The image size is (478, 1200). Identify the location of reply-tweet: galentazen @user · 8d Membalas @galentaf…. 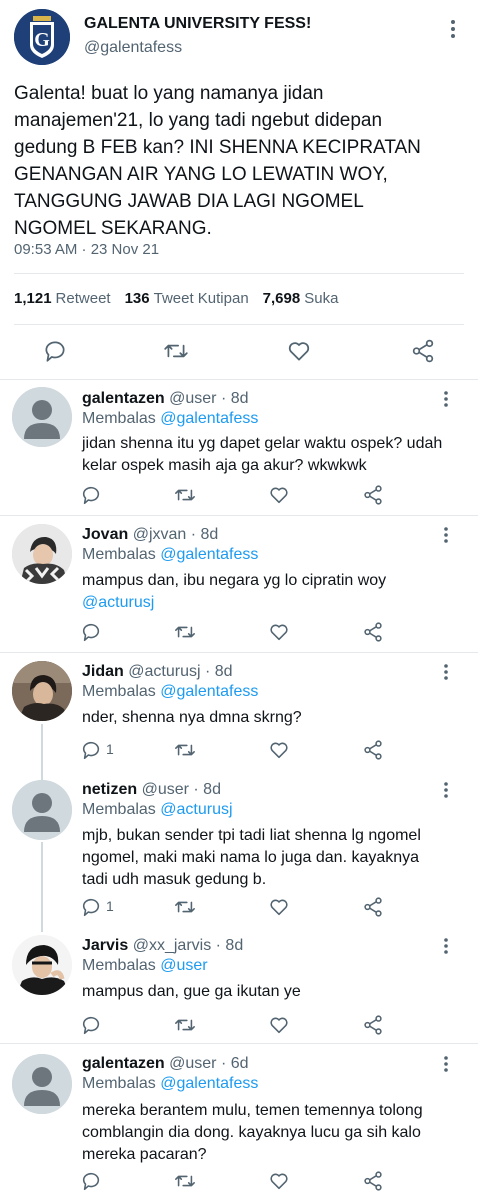
(239, 448).